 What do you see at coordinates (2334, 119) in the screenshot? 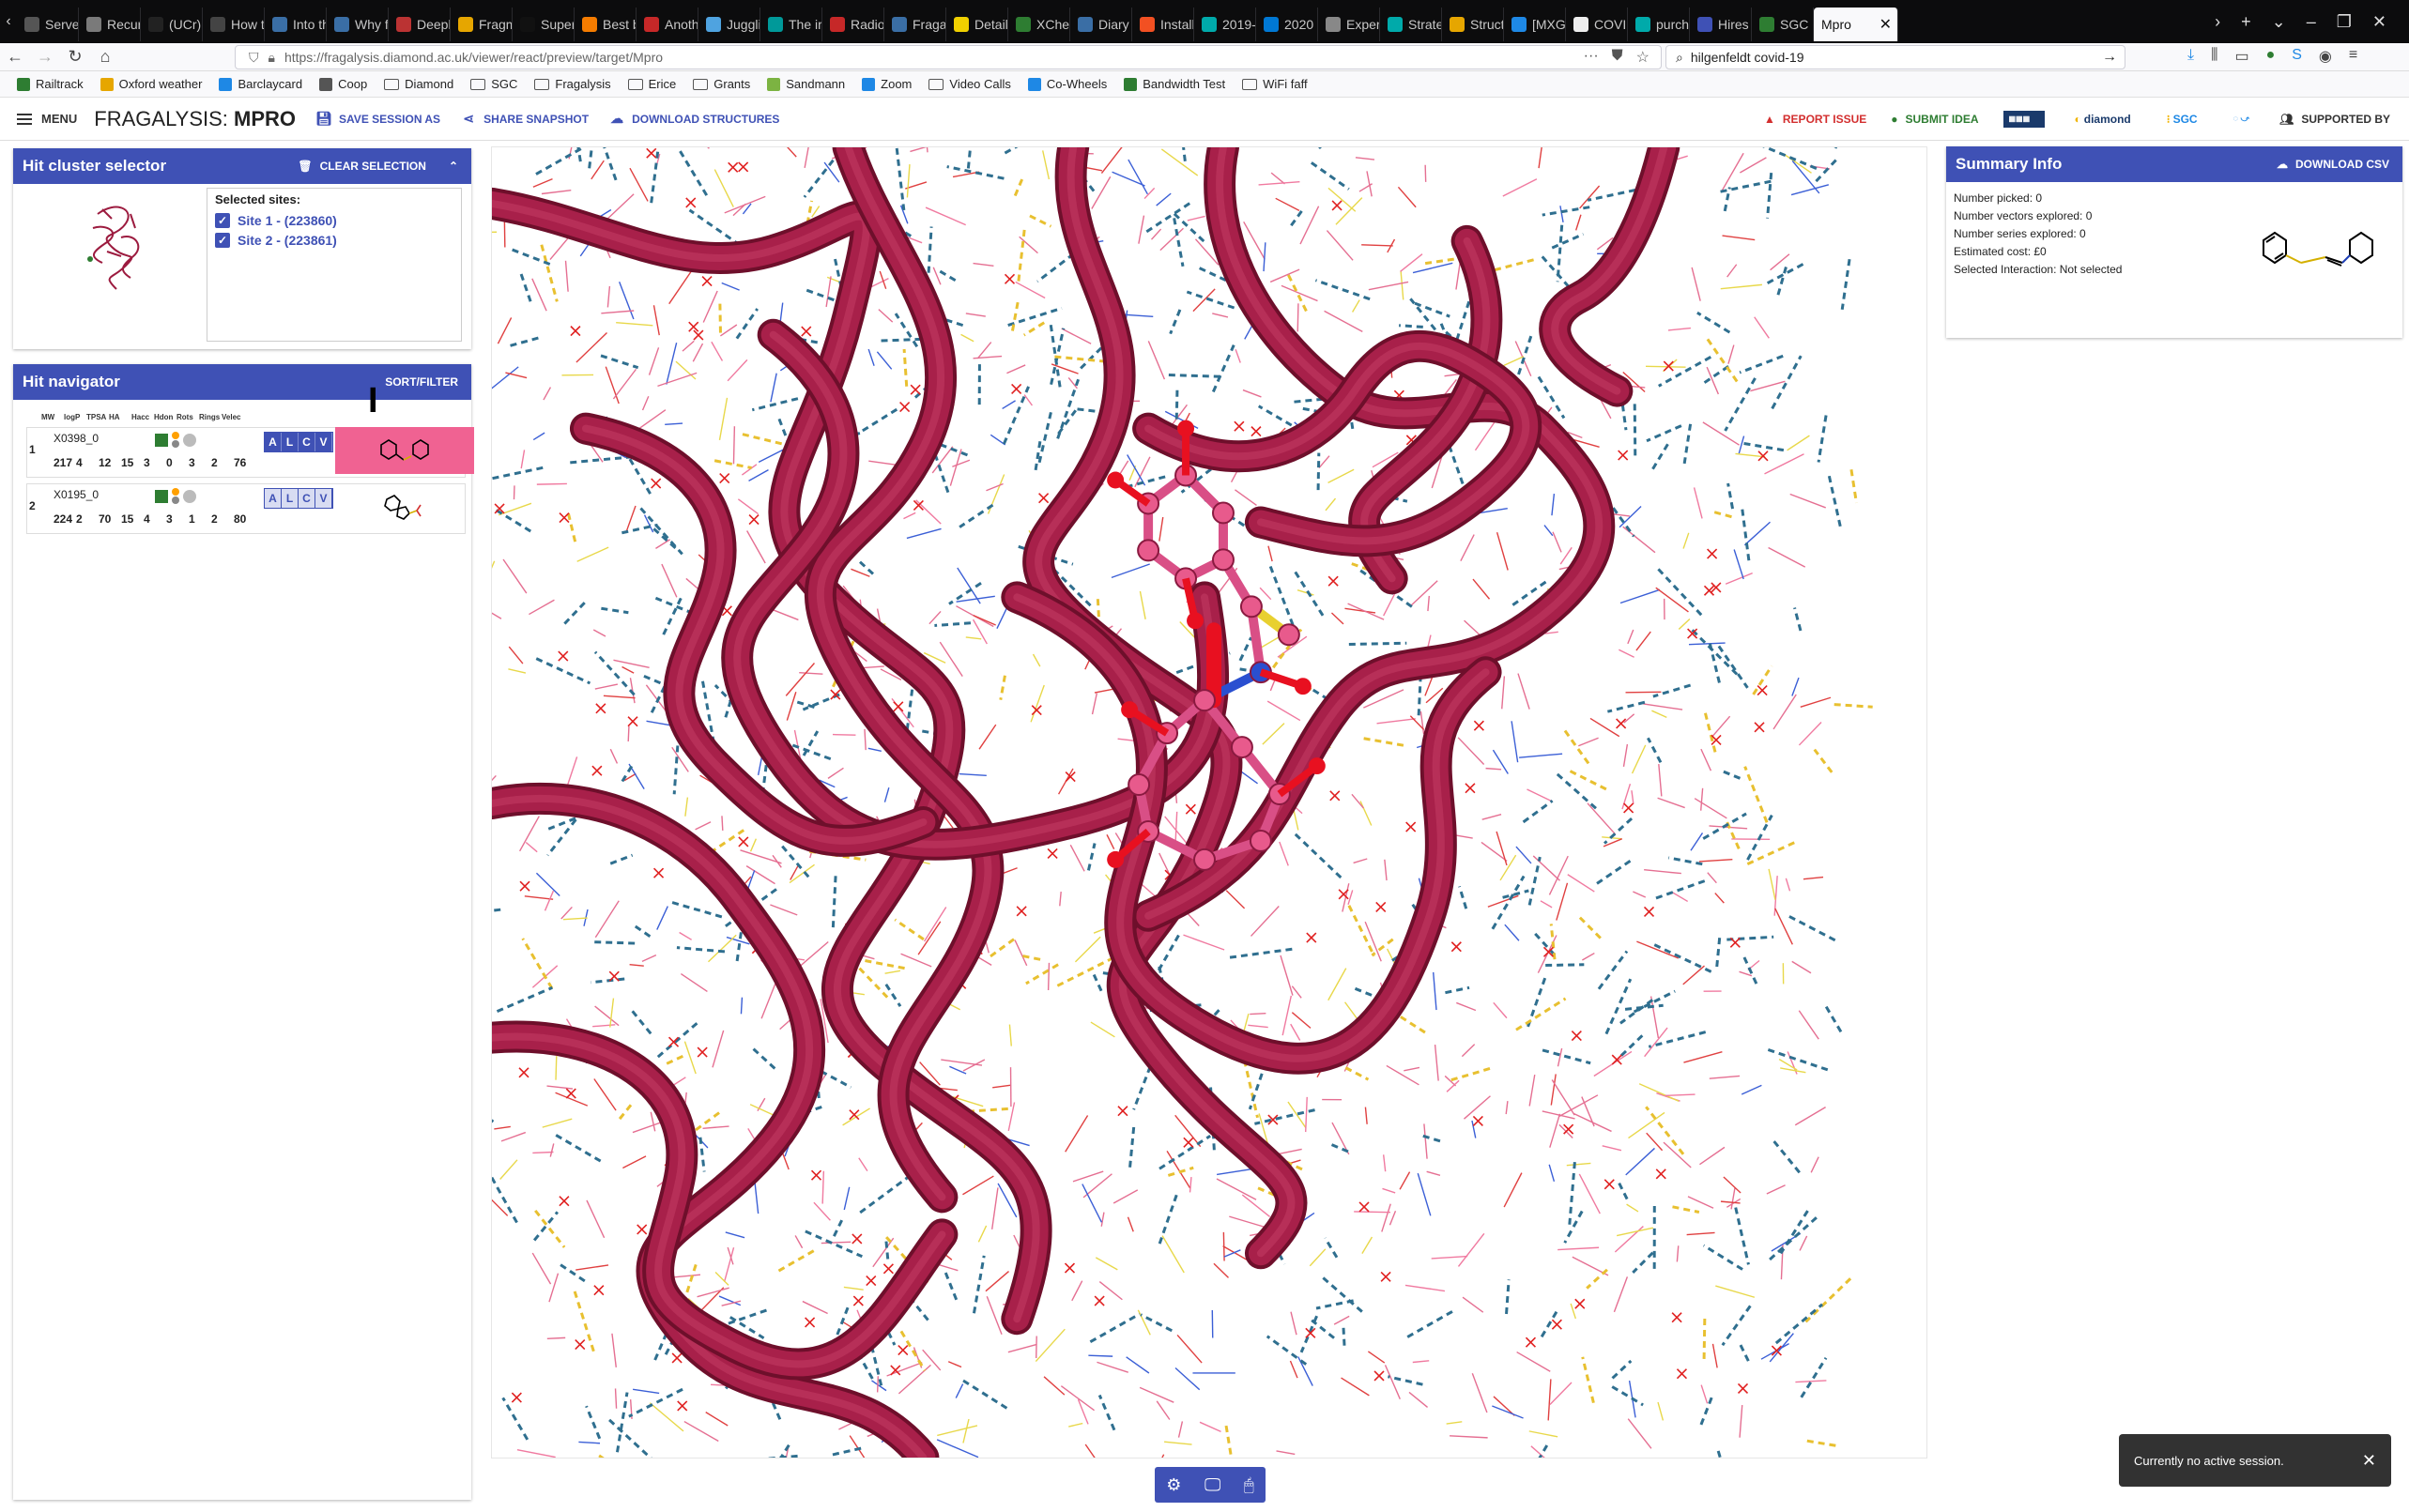
I see `supported-by-button: 👥︎ SUPPORTED BY` at bounding box center [2334, 119].